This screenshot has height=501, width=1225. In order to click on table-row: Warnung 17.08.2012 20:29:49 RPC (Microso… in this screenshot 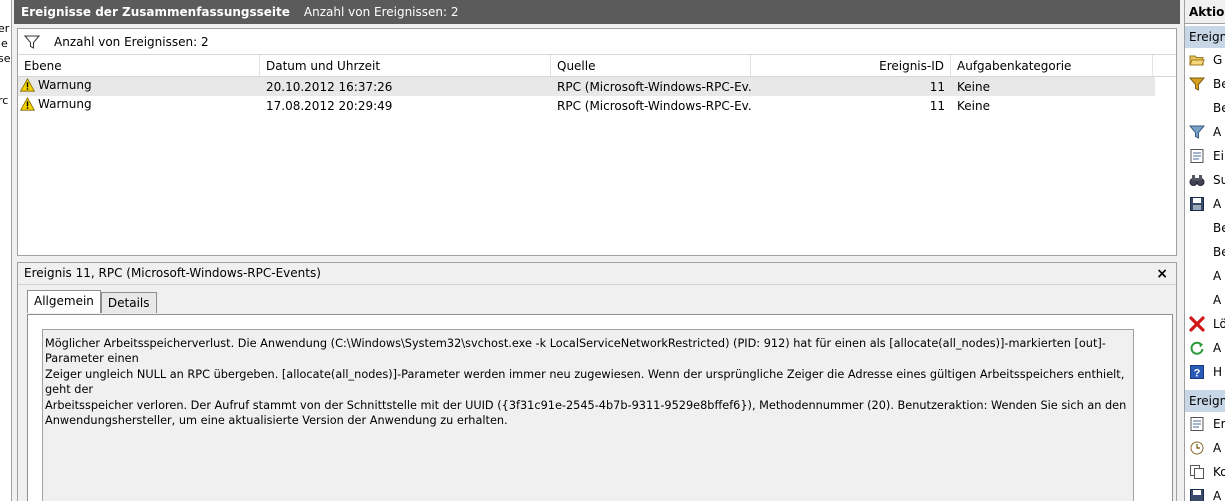, I will do `click(586, 105)`.